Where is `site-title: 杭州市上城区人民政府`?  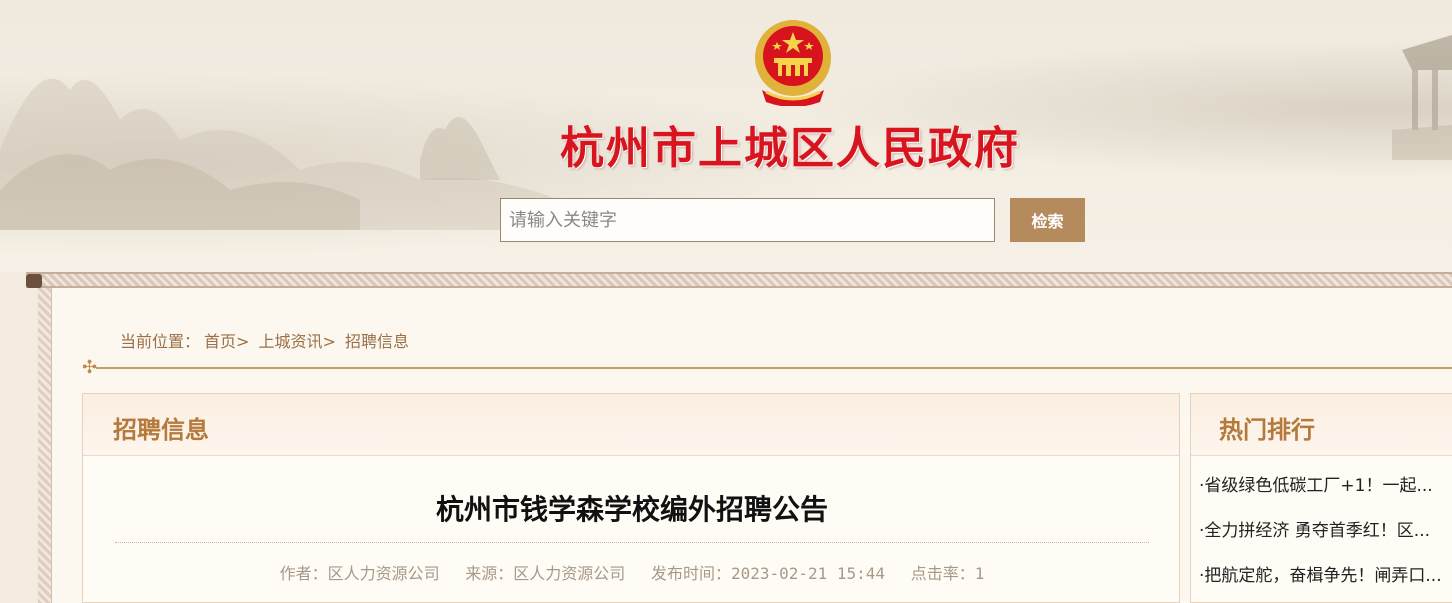
site-title: 杭州市上城区人民政府 is located at coordinates (790, 148).